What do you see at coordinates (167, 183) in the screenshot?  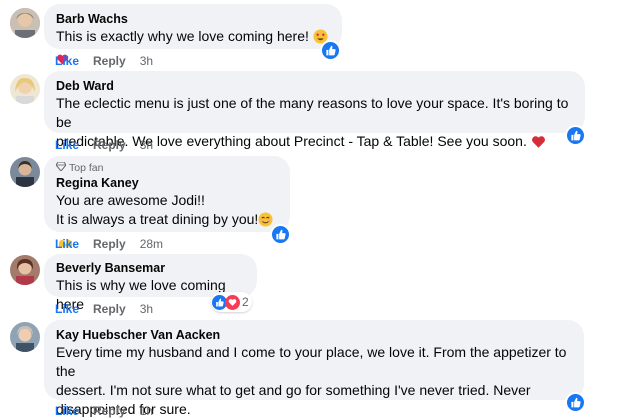 I see `comment-author: Regina Kaney` at bounding box center [167, 183].